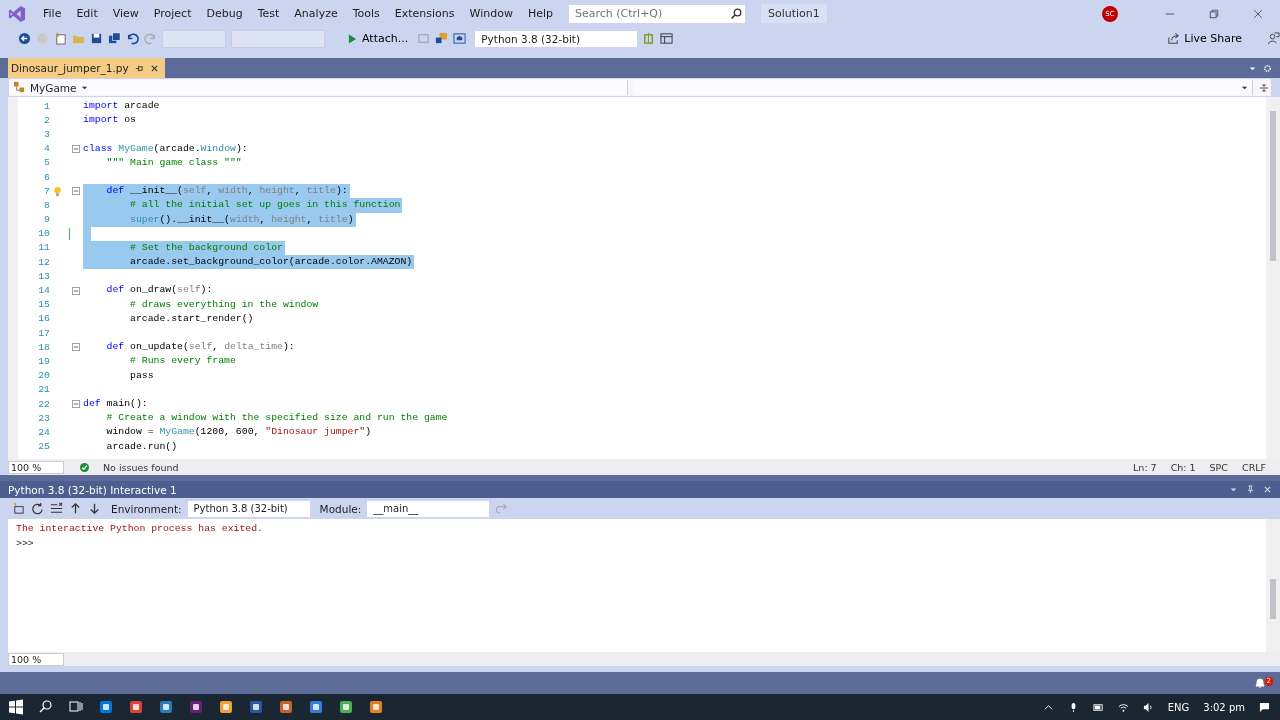 The image size is (1280, 720). Describe the element at coordinates (648, 13) in the screenshot. I see `search-field: Search (Ctrl+Q)` at that location.